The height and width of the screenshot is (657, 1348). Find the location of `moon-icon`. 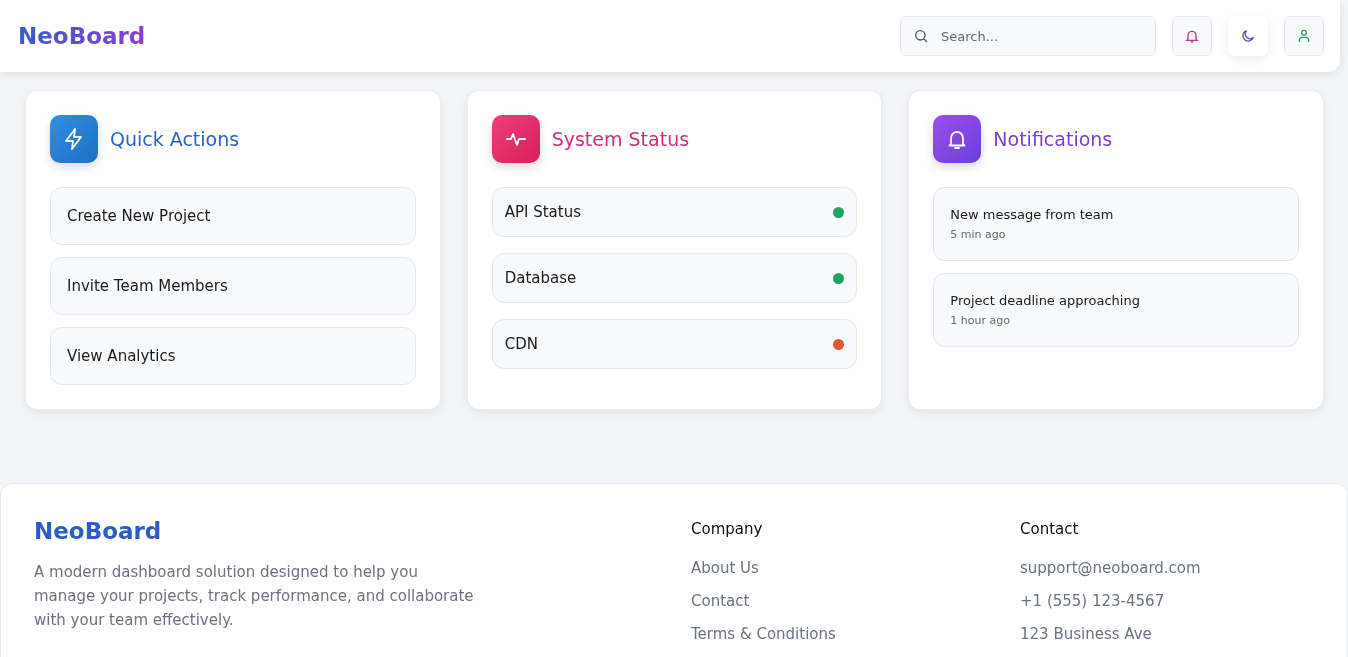

moon-icon is located at coordinates (1248, 36).